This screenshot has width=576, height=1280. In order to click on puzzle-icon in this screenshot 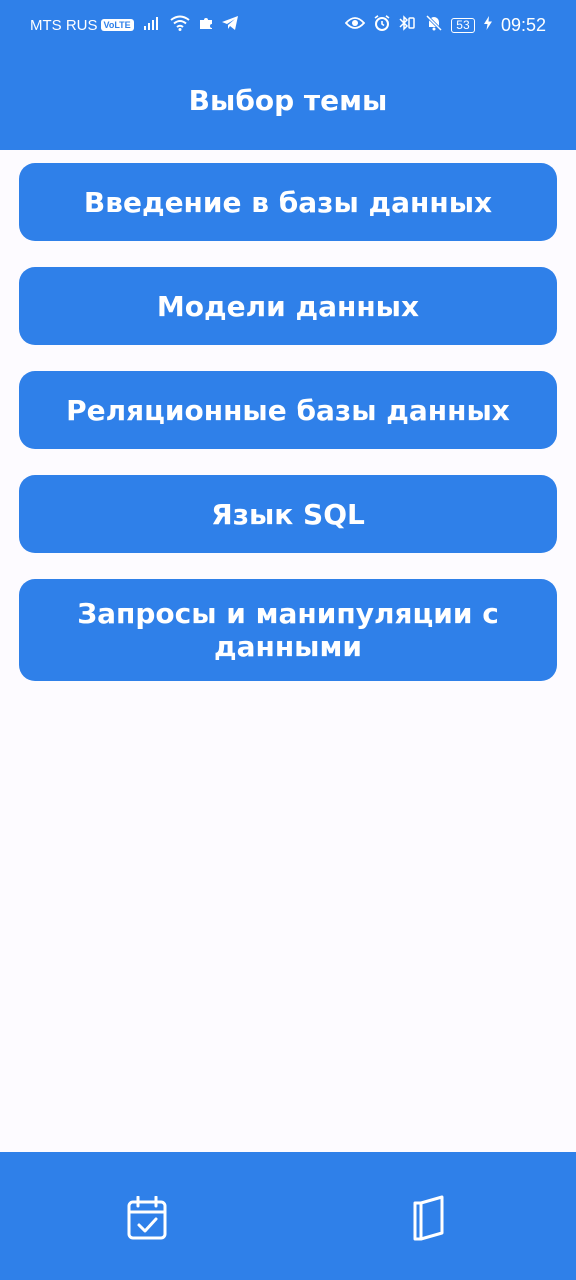, I will do `click(206, 25)`.